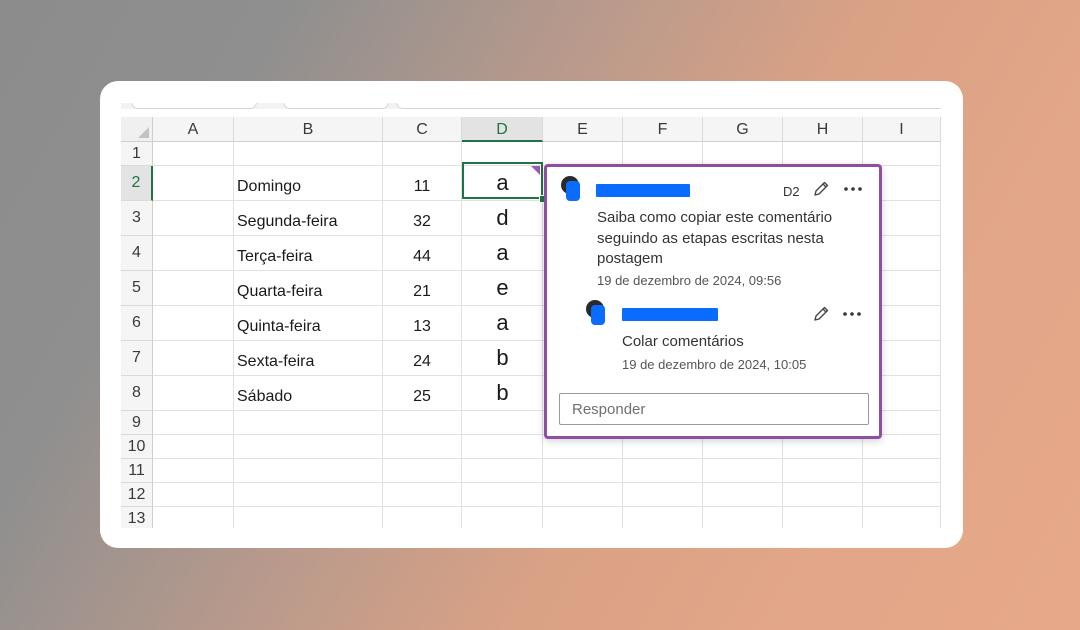  What do you see at coordinates (502, 129) in the screenshot?
I see `column-header-d: D` at bounding box center [502, 129].